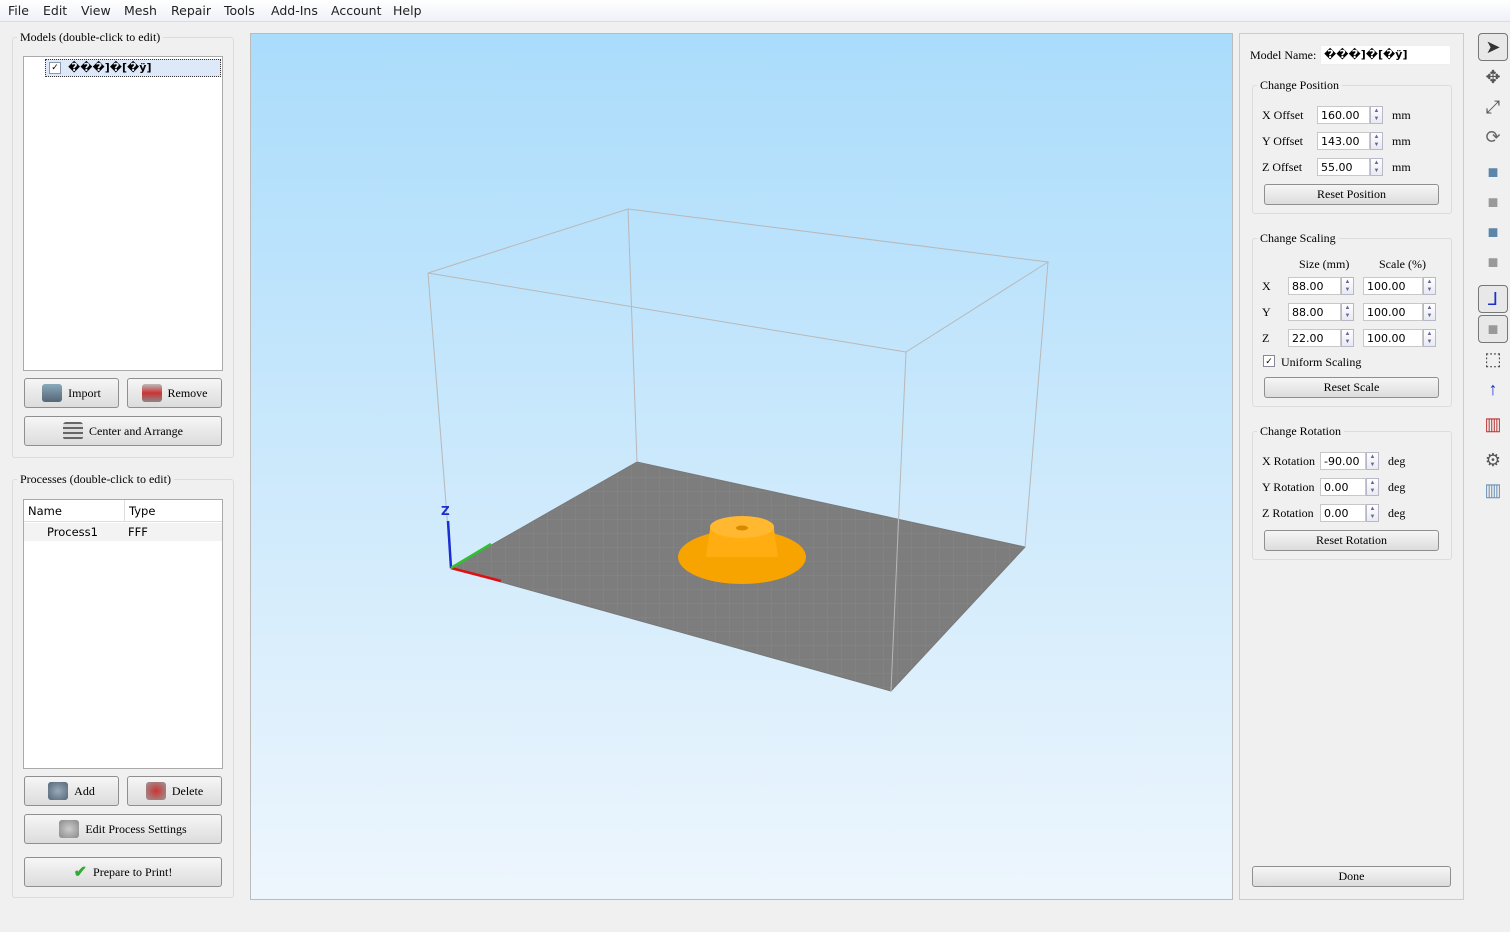 The height and width of the screenshot is (932, 1510). What do you see at coordinates (90, 37) in the screenshot?
I see `models-title: Models (double-click to edit)` at bounding box center [90, 37].